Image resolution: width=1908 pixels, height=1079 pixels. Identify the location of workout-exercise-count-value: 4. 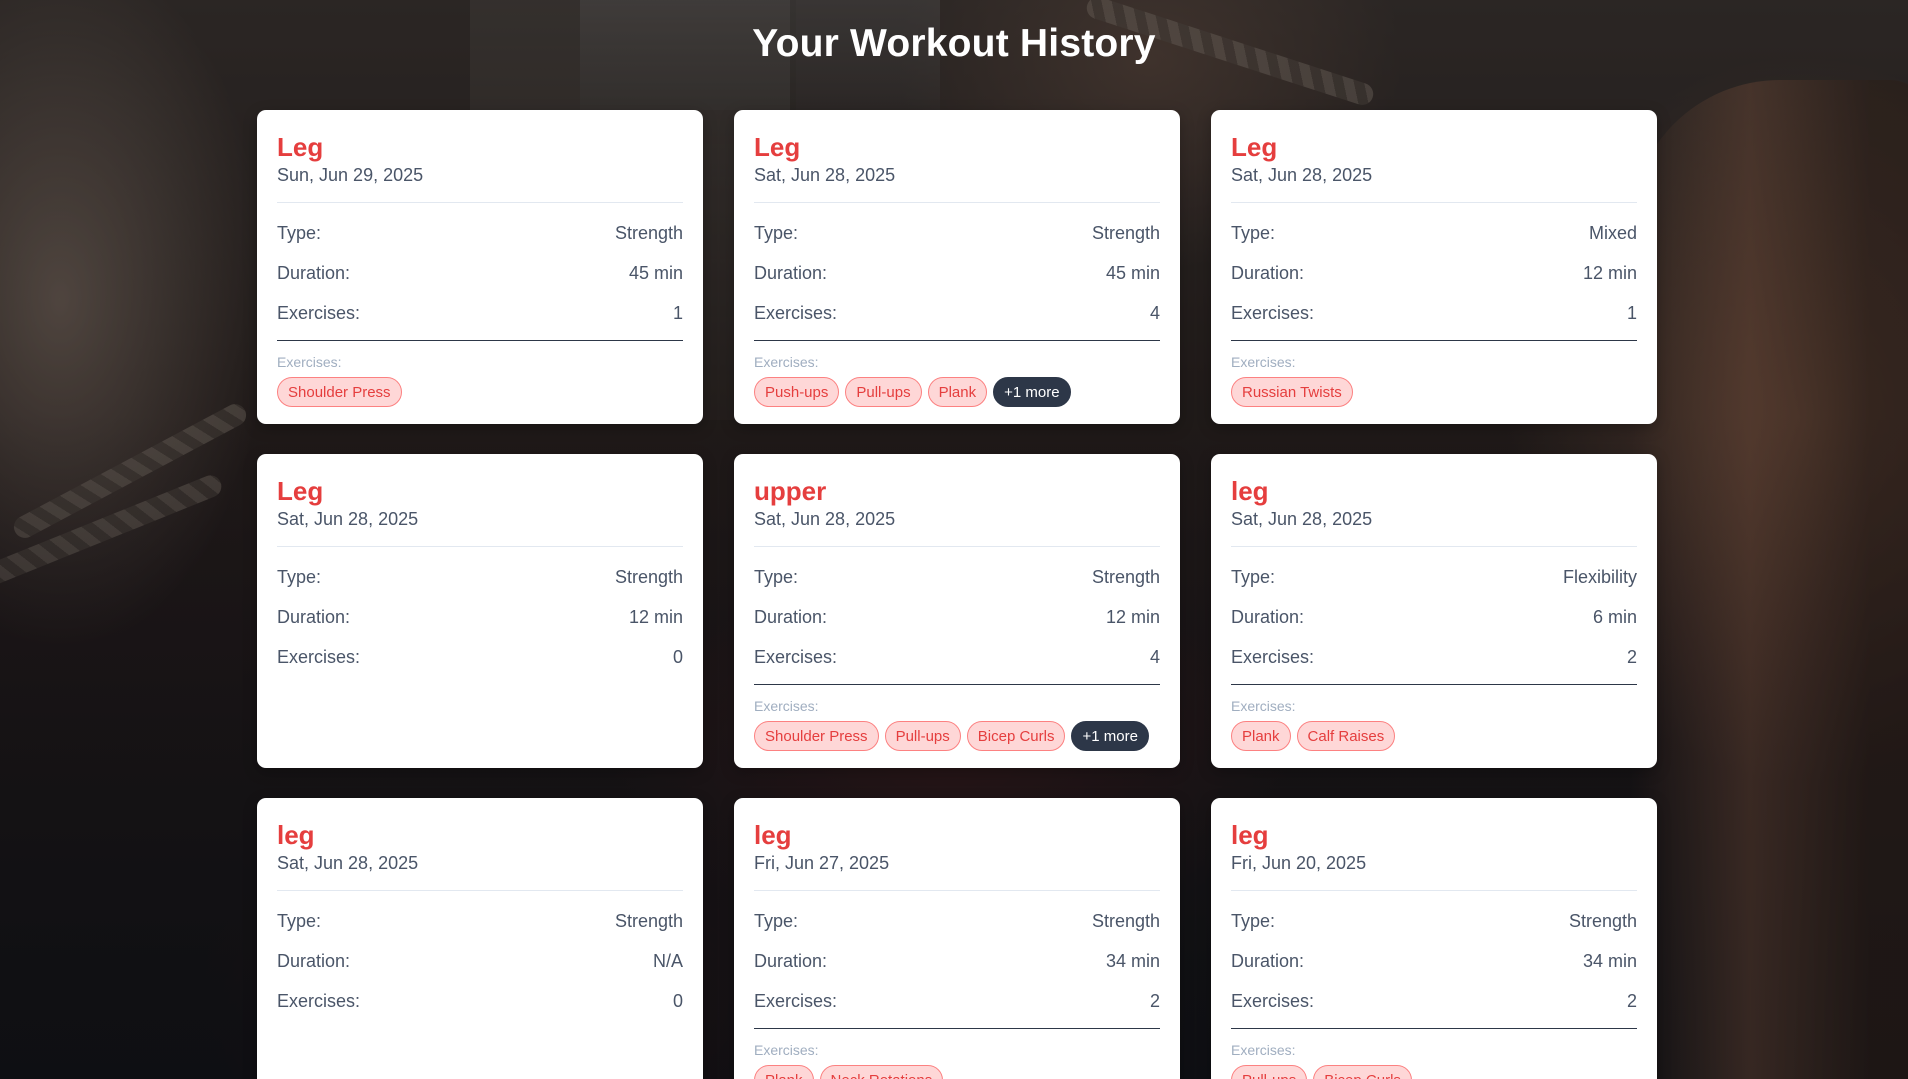
(1154, 312).